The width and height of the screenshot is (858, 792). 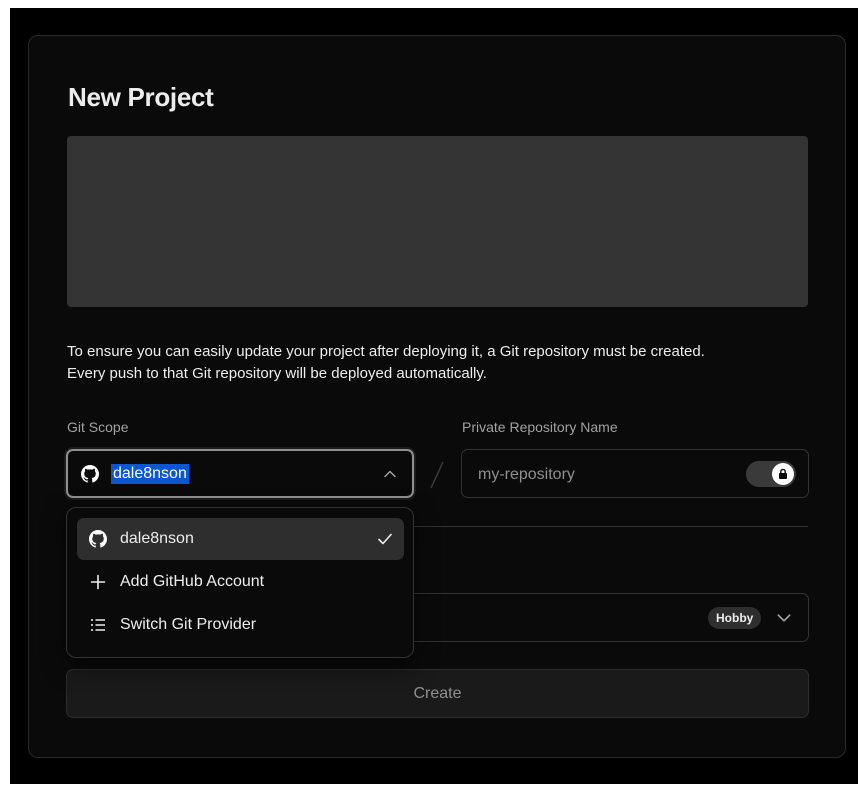 What do you see at coordinates (150, 473) in the screenshot?
I see `git-scope-value: dale8nson` at bounding box center [150, 473].